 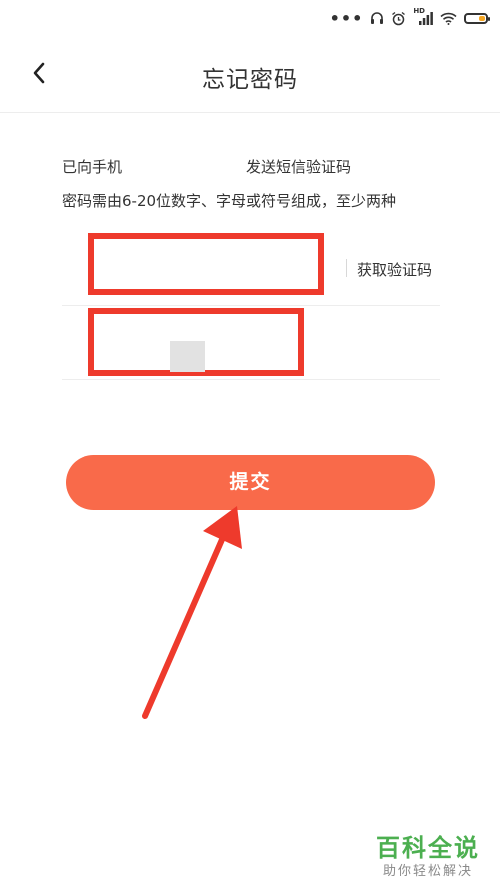 I want to click on annotation-arrow, so click(x=192, y=612).